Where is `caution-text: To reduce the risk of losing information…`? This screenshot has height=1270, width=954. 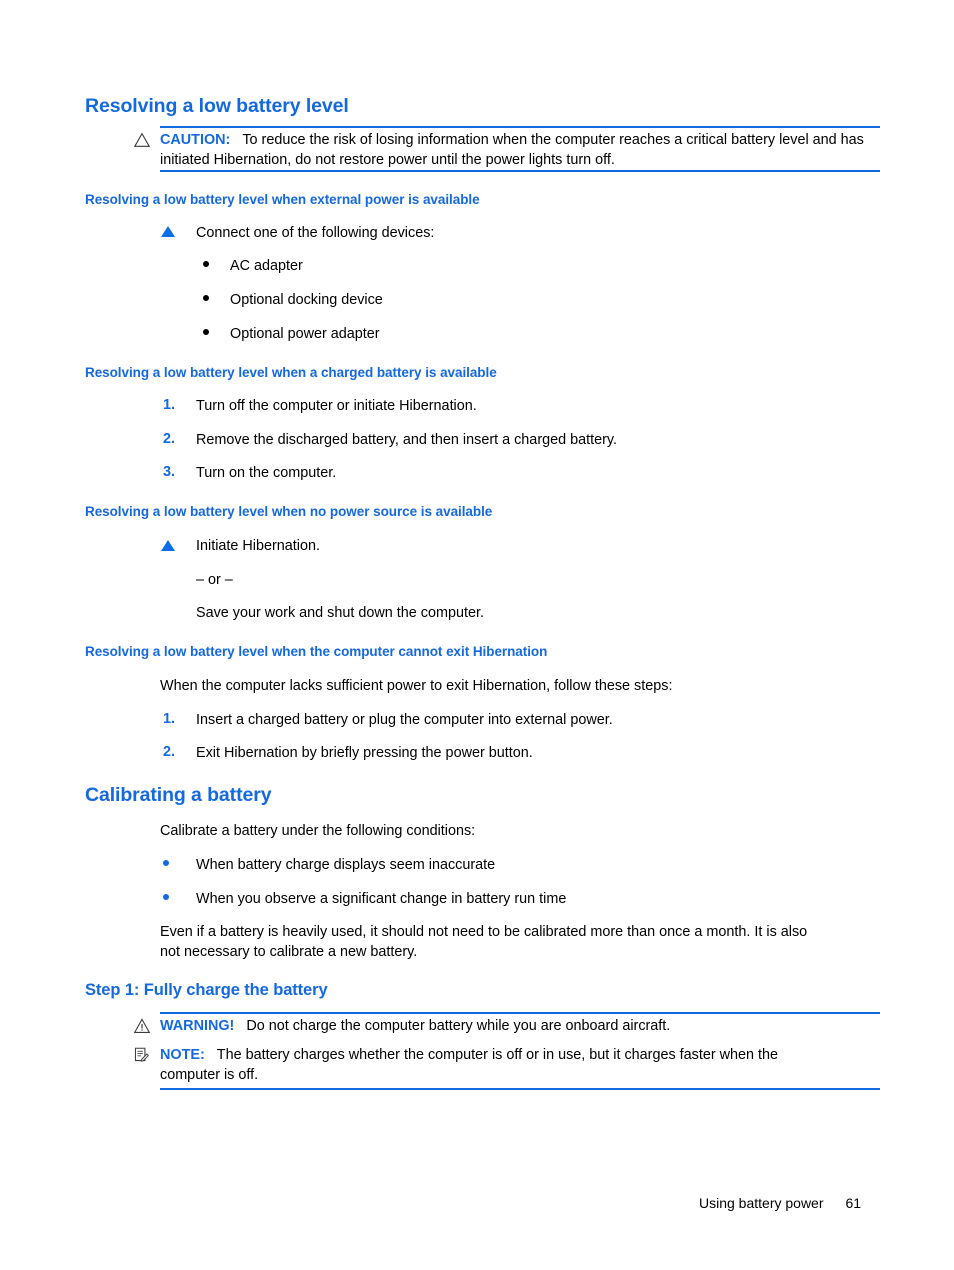
caution-text: To reduce the risk of losing information… is located at coordinates (512, 150).